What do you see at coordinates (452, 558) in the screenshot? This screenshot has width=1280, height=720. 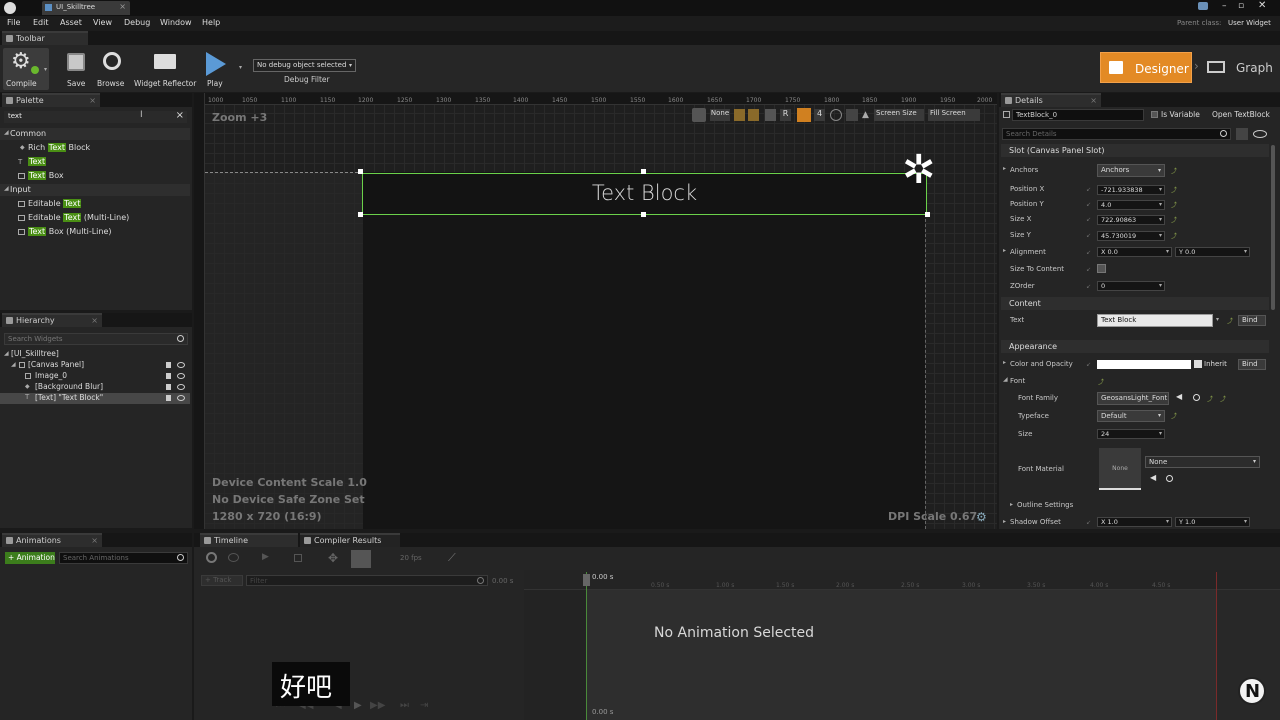 I see `curve-editor-icon: ⟋` at bounding box center [452, 558].